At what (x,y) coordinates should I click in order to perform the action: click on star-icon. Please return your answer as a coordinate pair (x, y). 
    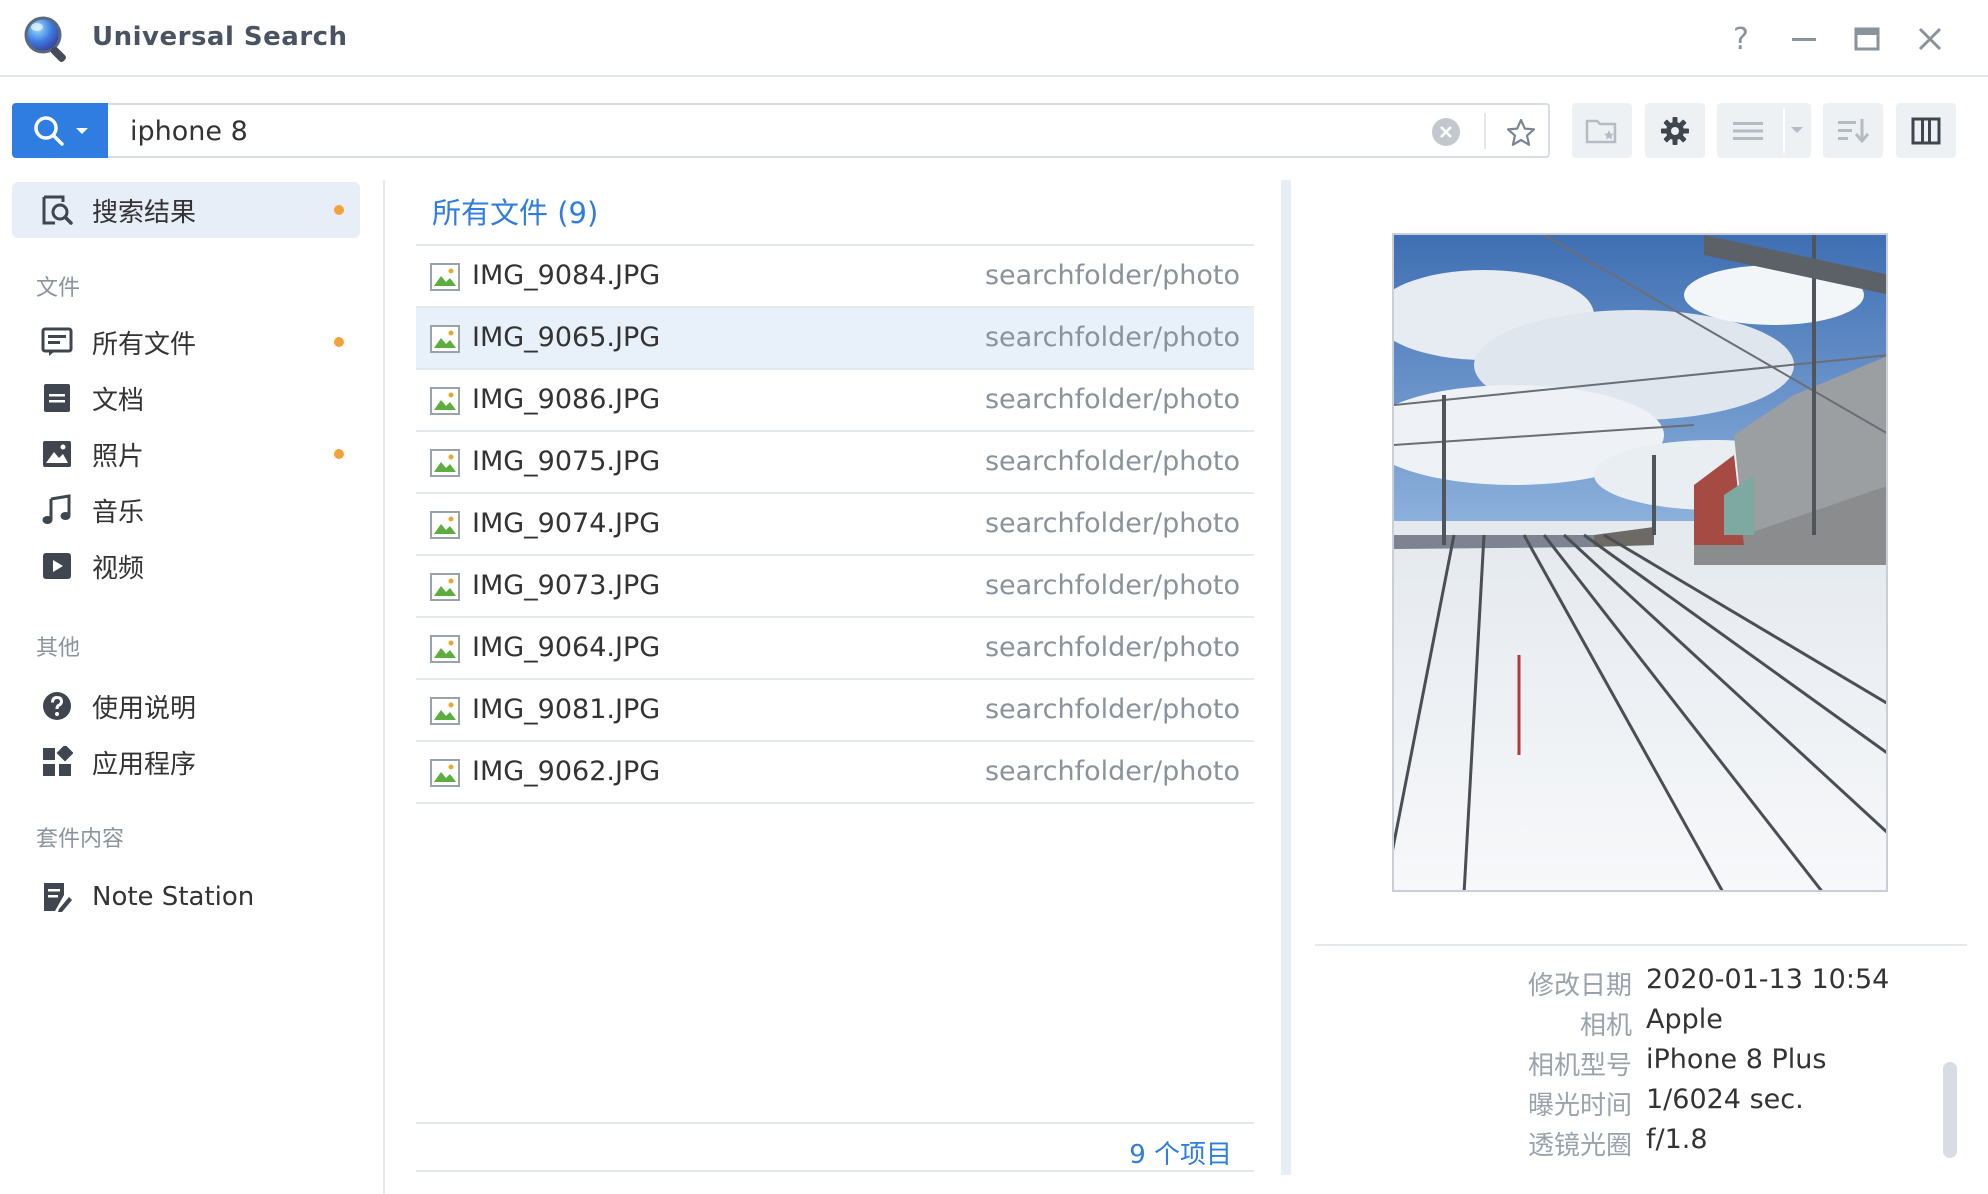
    Looking at the image, I should click on (1521, 132).